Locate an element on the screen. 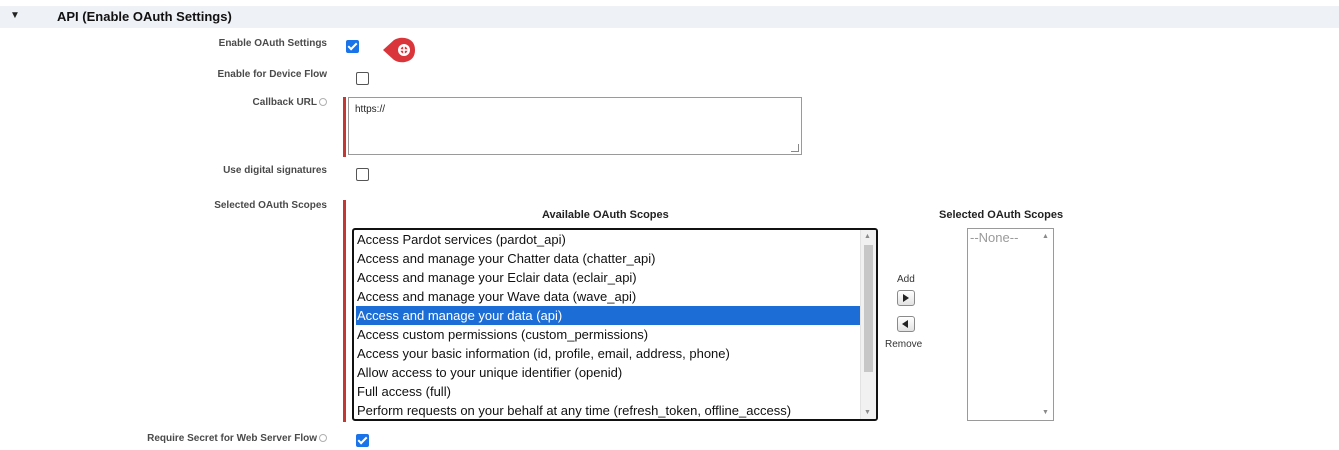  add-button is located at coordinates (906, 298).